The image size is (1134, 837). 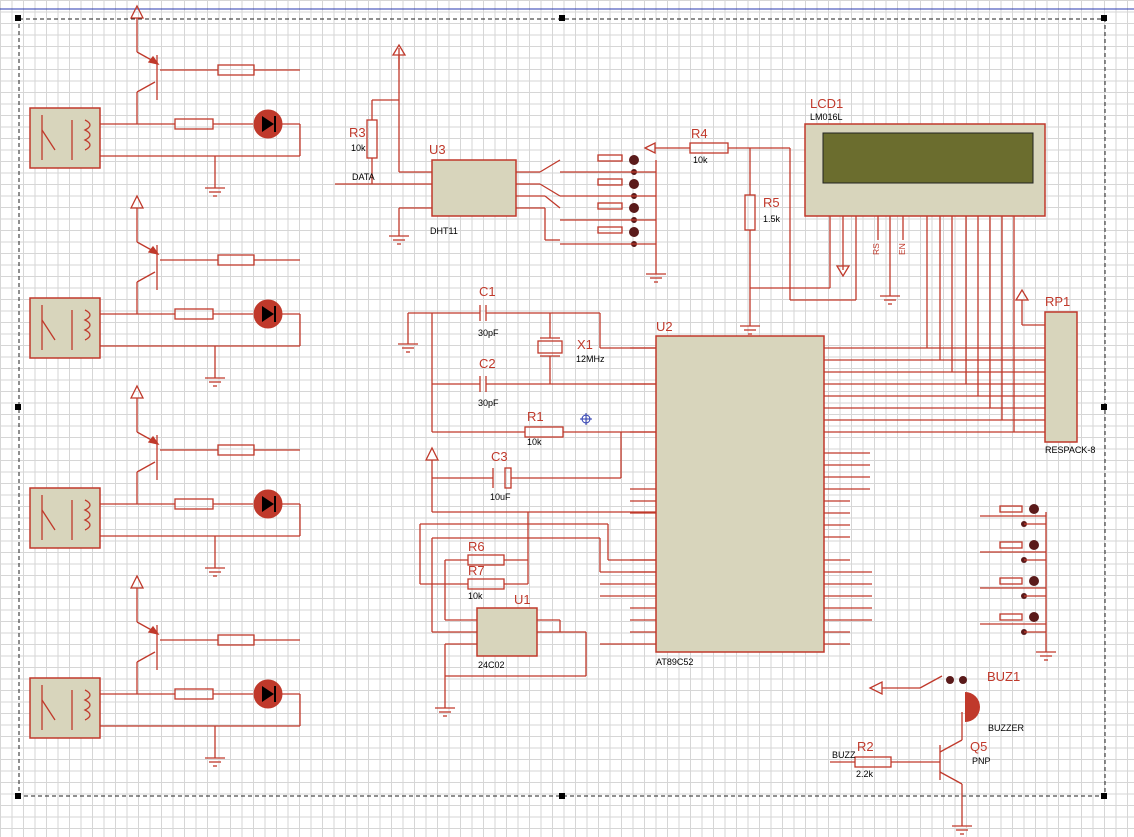 What do you see at coordinates (535, 416) in the screenshot?
I see `r1-label: R1` at bounding box center [535, 416].